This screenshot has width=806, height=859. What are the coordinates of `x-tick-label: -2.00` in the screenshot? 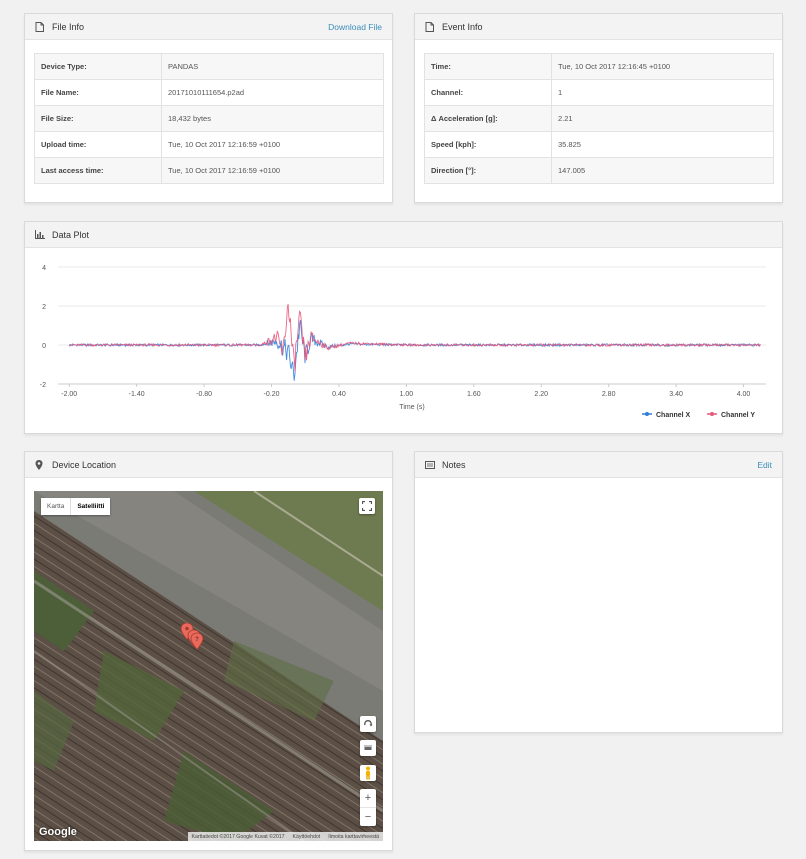 It's located at (69, 394).